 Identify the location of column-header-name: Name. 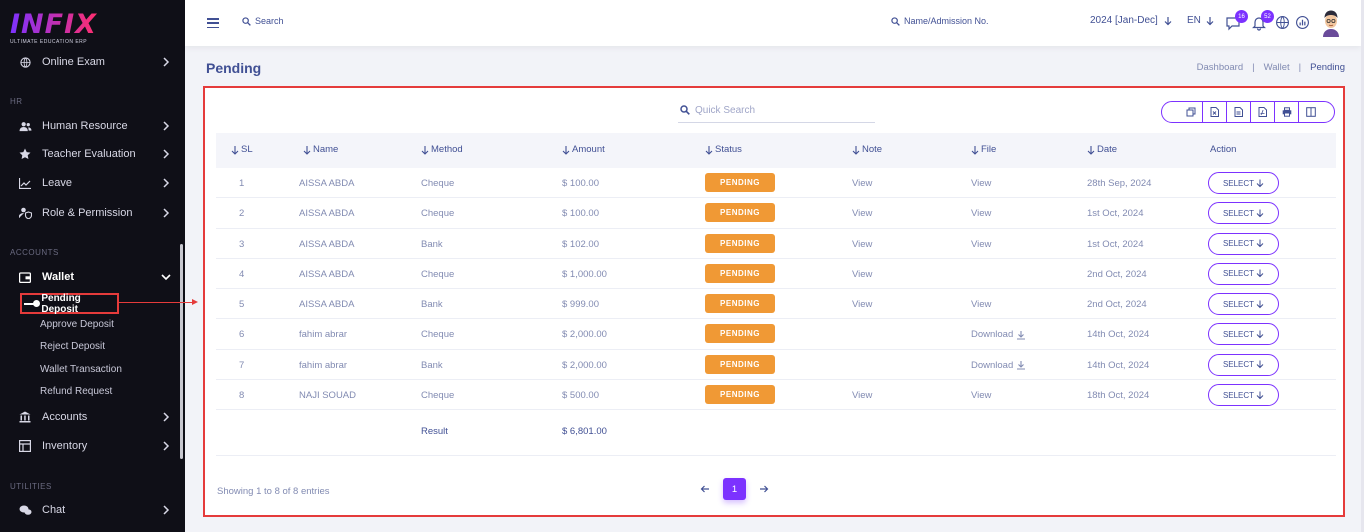
(320, 149).